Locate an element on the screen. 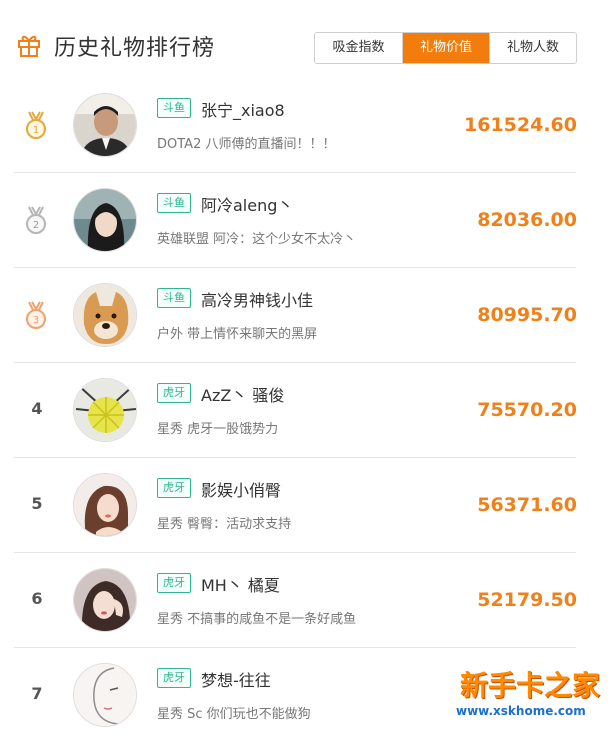 The height and width of the screenshot is (737, 611). rank-number: 5 is located at coordinates (37, 503).